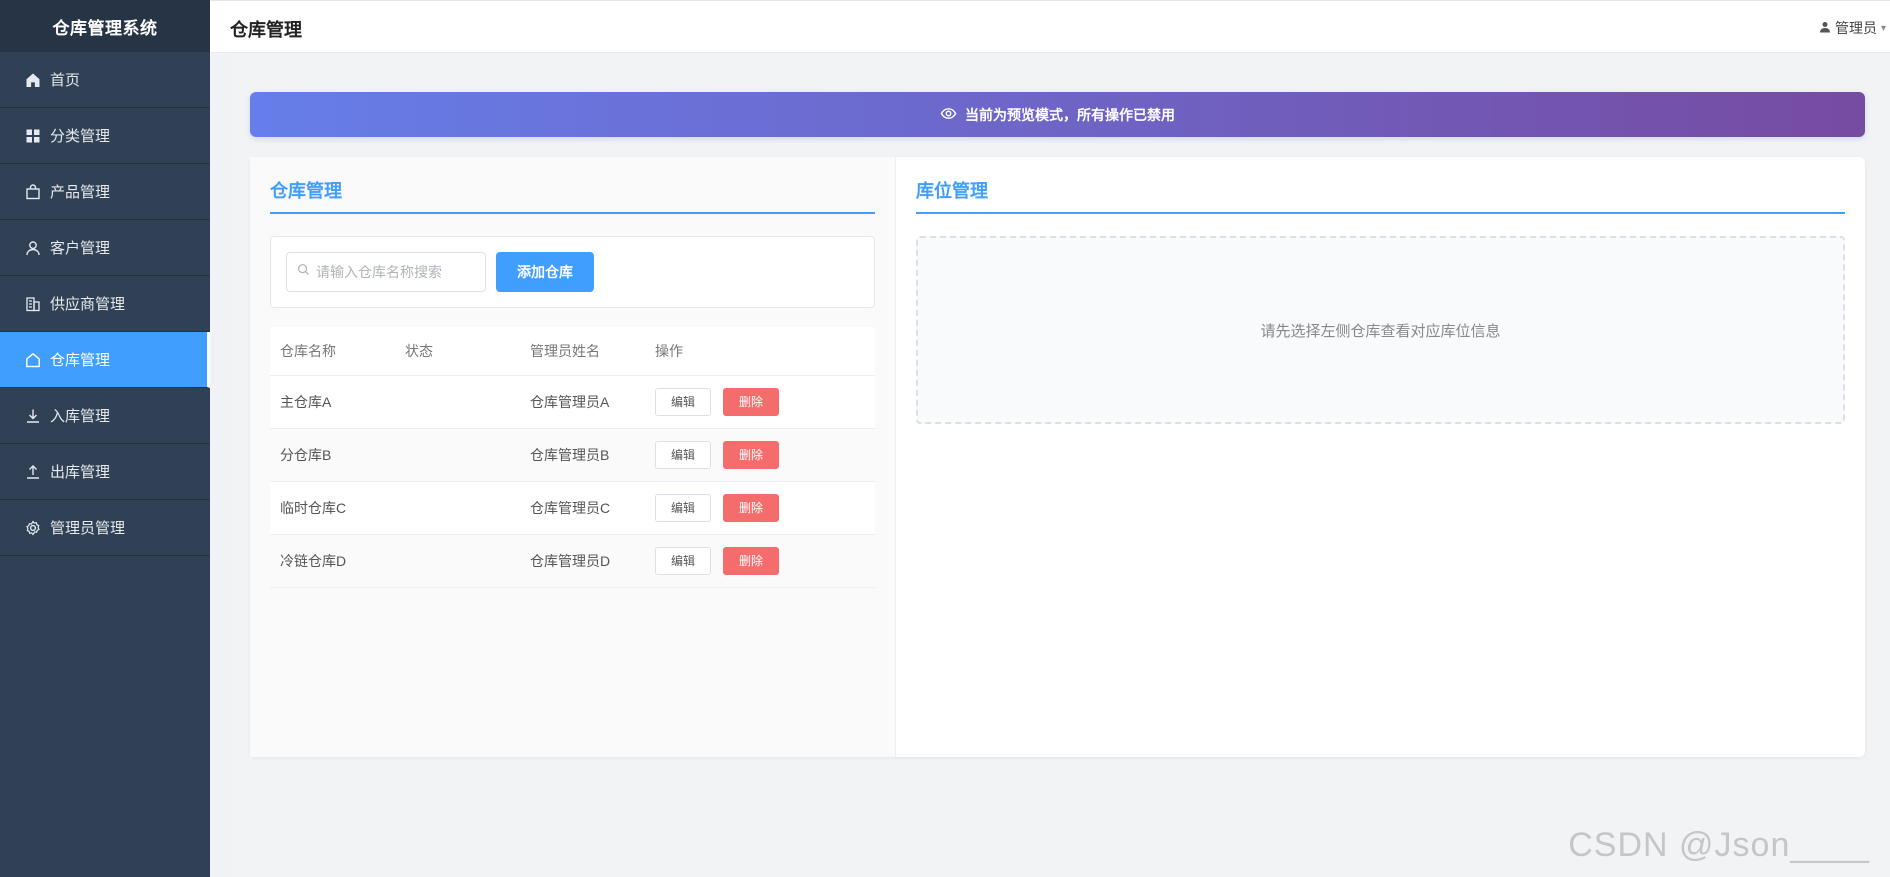 This screenshot has height=877, width=1890. Describe the element at coordinates (105, 80) in the screenshot. I see `sidebar-item-home: 首页` at that location.